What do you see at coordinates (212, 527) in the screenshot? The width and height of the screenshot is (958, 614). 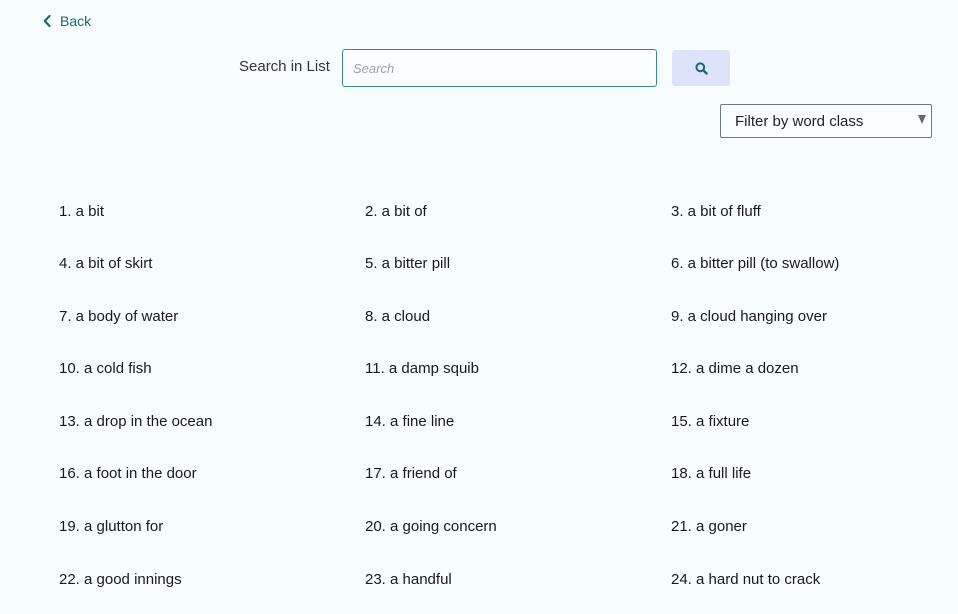 I see `word-list-item: 19. a glutton for` at bounding box center [212, 527].